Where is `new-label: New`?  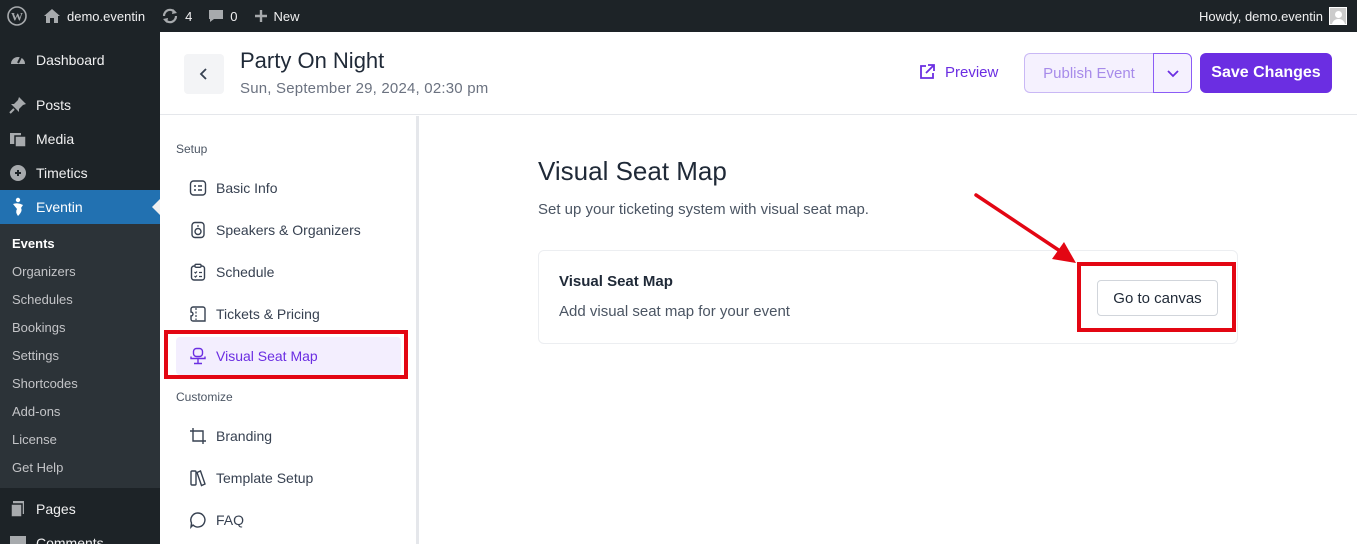 new-label: New is located at coordinates (286, 16).